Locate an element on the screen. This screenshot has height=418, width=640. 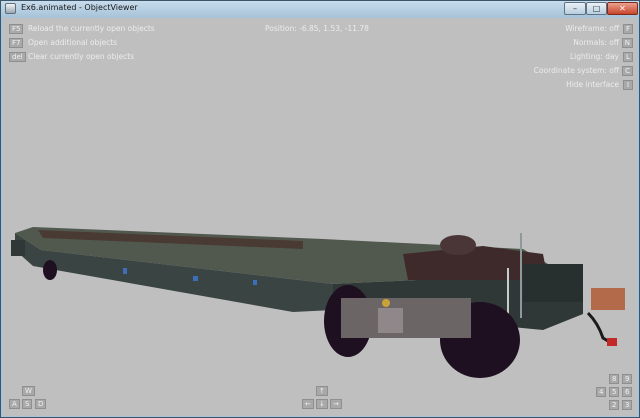
reload-label: Reload the currently open objects is located at coordinates (91, 28).